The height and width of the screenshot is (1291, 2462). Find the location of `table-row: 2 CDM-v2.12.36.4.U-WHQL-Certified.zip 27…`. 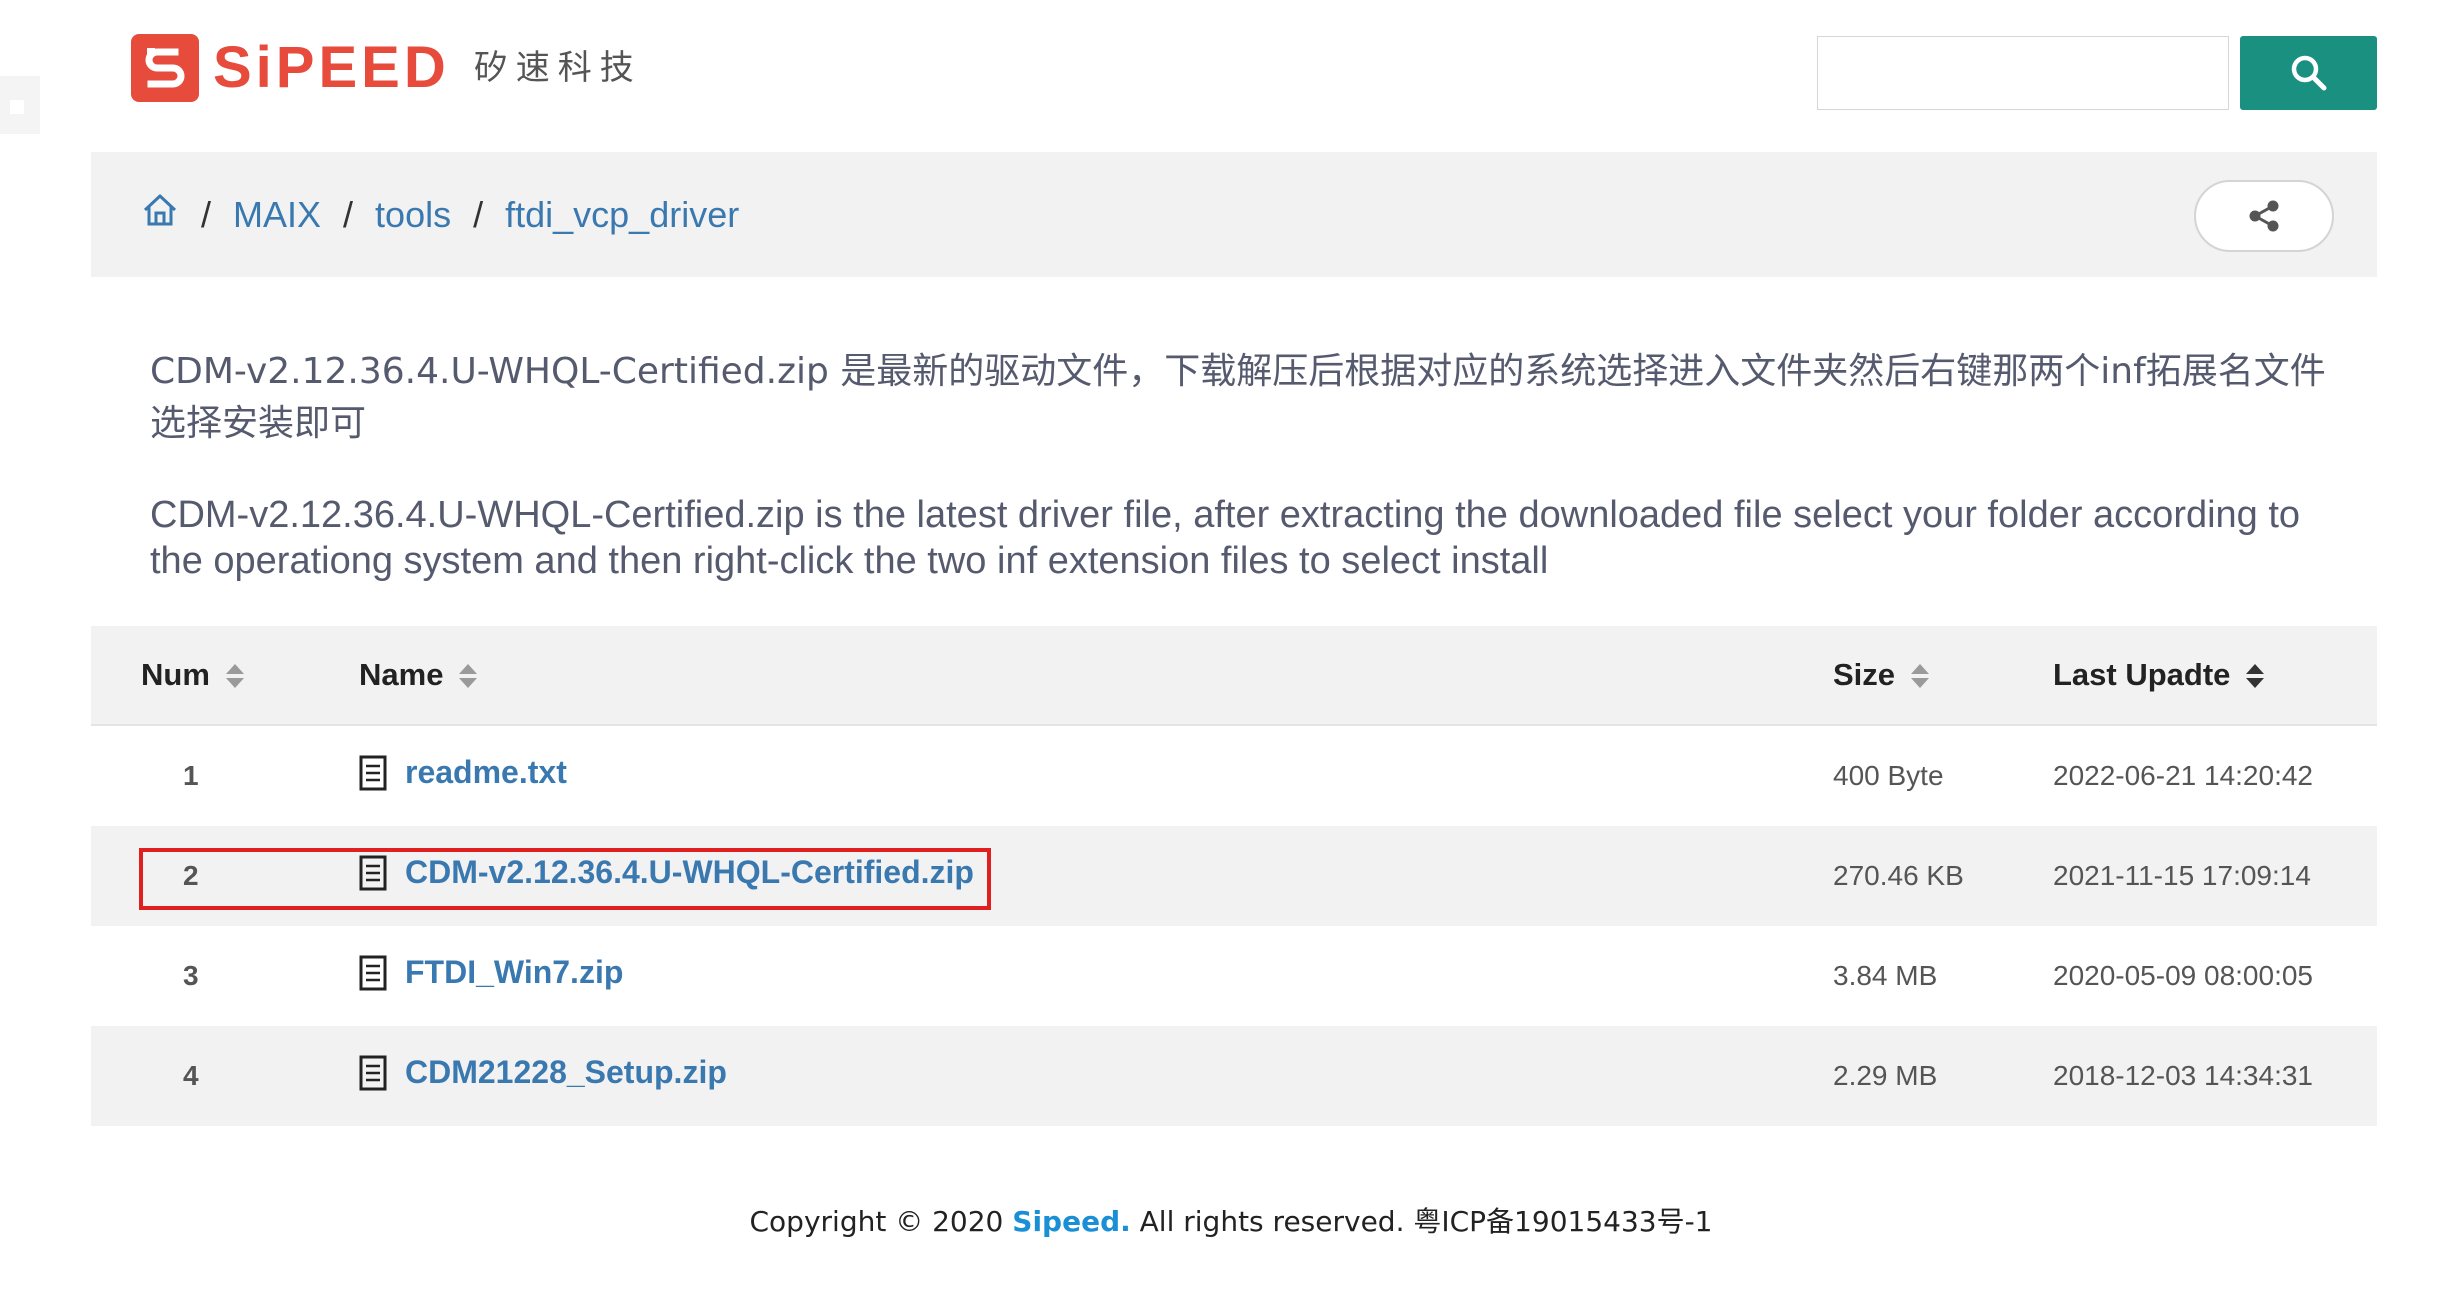

table-row: 2 CDM-v2.12.36.4.U-WHQL-Certified.zip 27… is located at coordinates (1234, 876).